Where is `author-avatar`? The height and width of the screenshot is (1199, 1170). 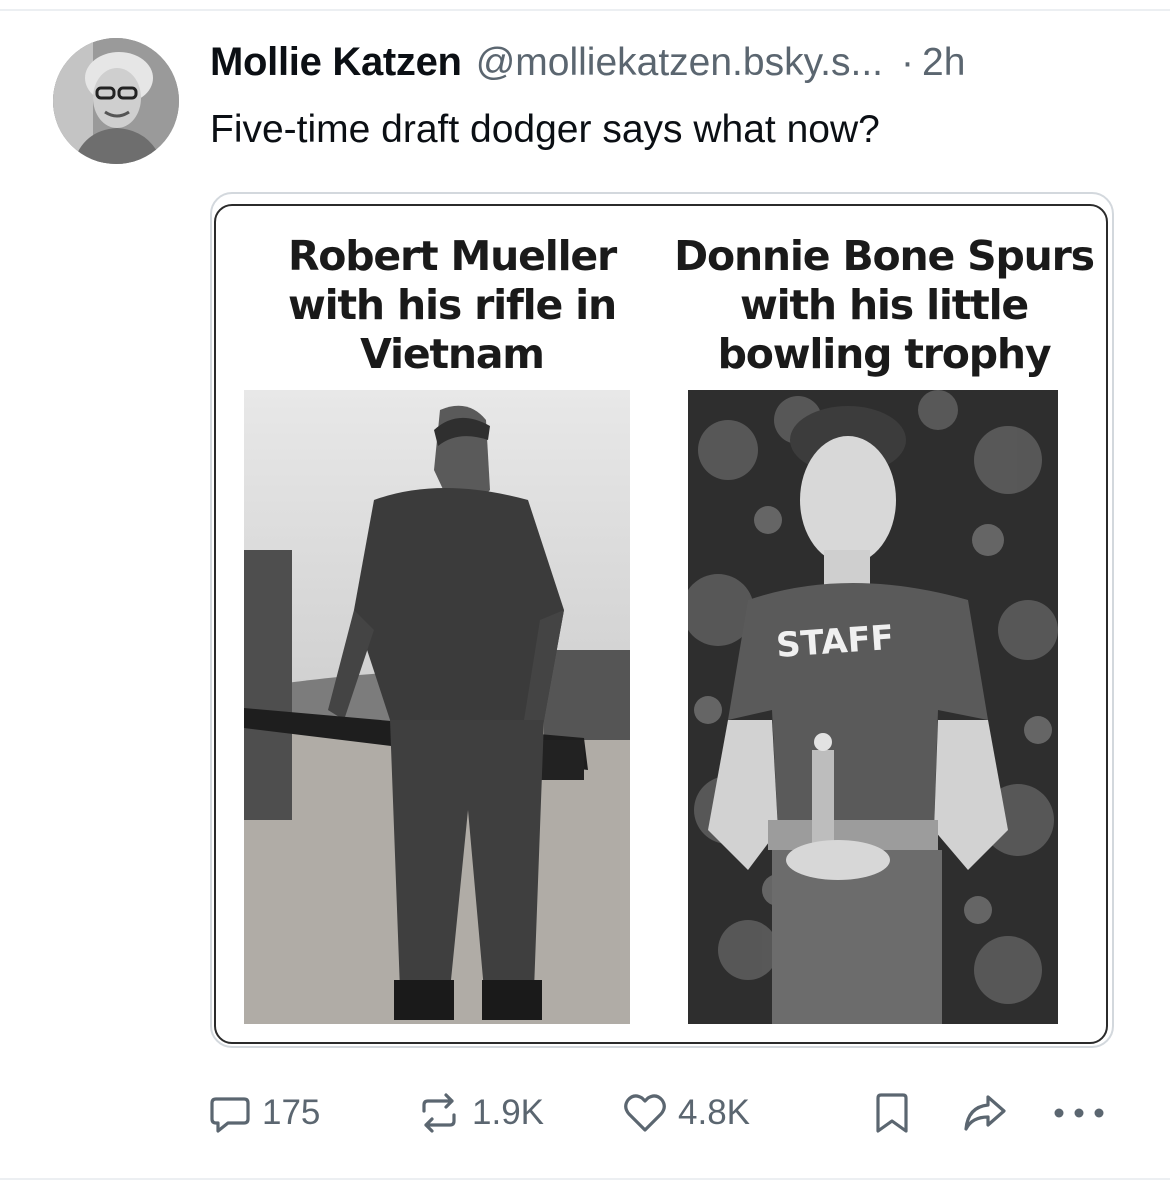
author-avatar is located at coordinates (116, 101).